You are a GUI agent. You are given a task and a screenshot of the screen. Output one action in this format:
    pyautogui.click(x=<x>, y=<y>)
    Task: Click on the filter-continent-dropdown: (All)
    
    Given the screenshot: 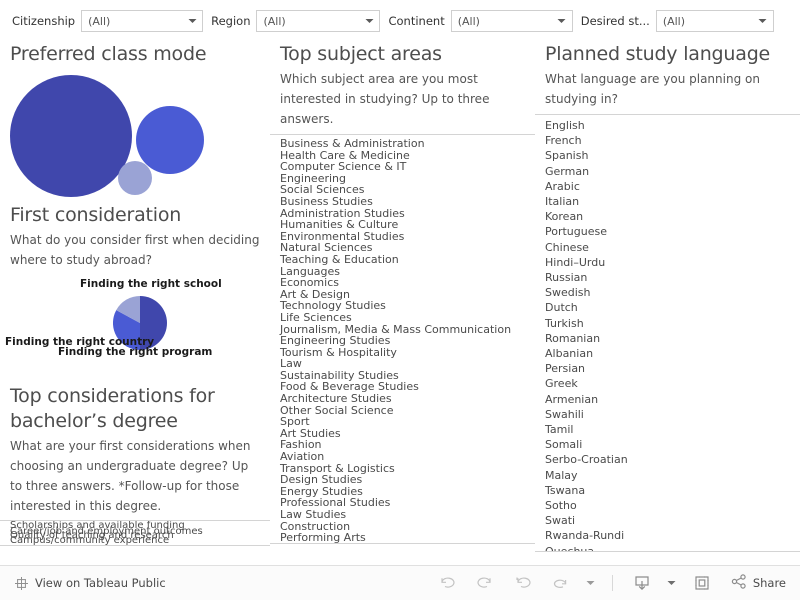 What is the action you would take?
    pyautogui.click(x=511, y=21)
    